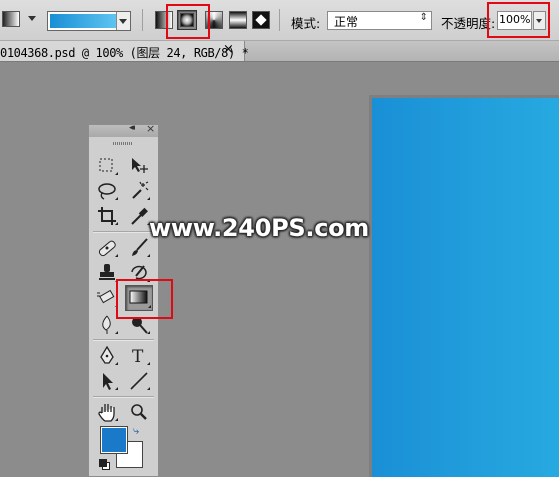 This screenshot has width=559, height=477. Describe the element at coordinates (261, 20) in the screenshot. I see `diamond-gradient-button` at that location.